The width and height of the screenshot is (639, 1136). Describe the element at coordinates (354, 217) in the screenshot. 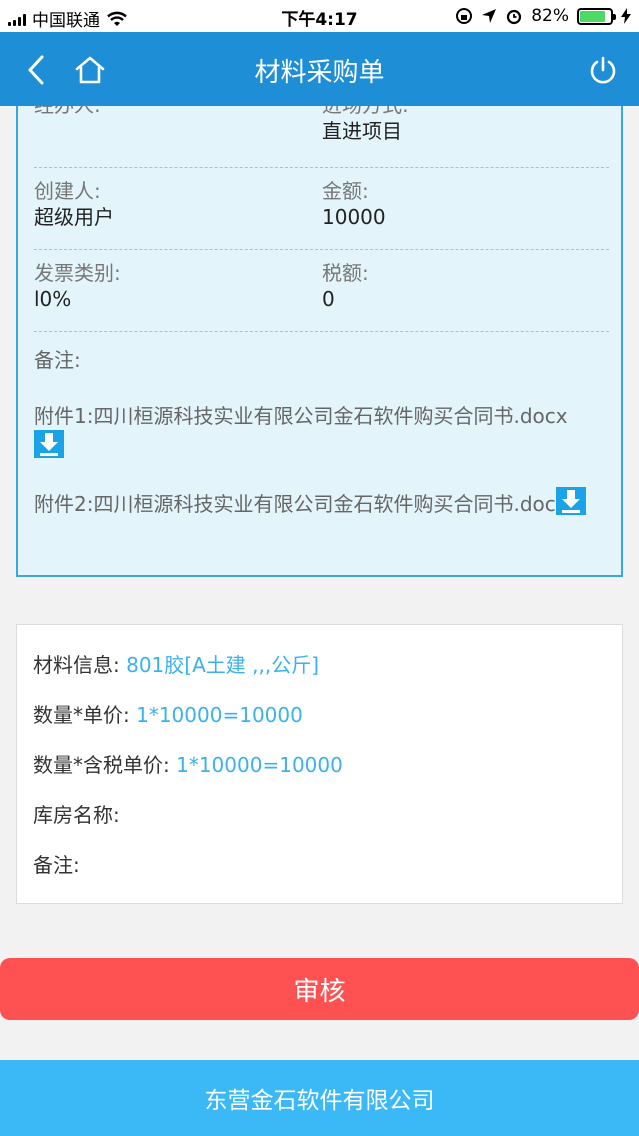

I see `amount-value: 10000` at that location.